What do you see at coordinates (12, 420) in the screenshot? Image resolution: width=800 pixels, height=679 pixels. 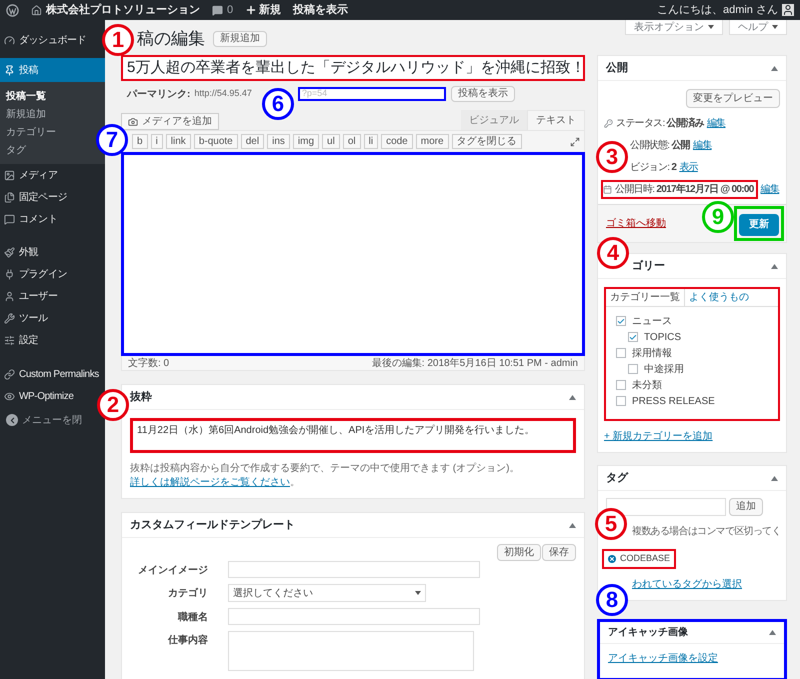 I see `collapse-menu-icon` at bounding box center [12, 420].